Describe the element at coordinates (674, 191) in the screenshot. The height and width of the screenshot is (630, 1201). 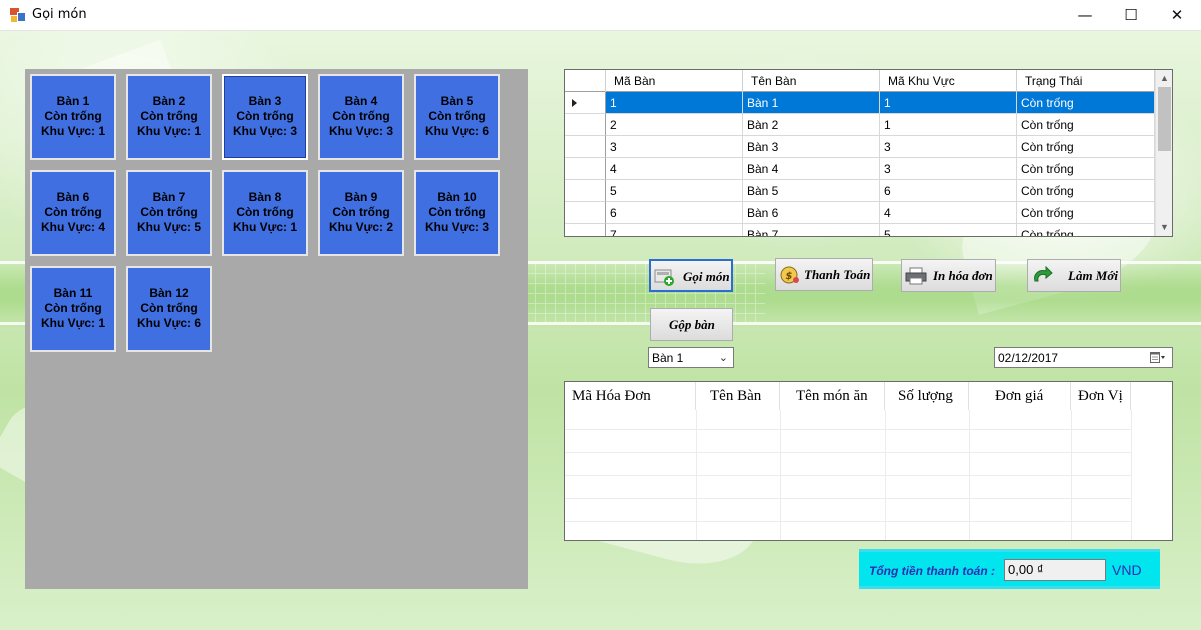
I see `cell-table-id: 5` at that location.